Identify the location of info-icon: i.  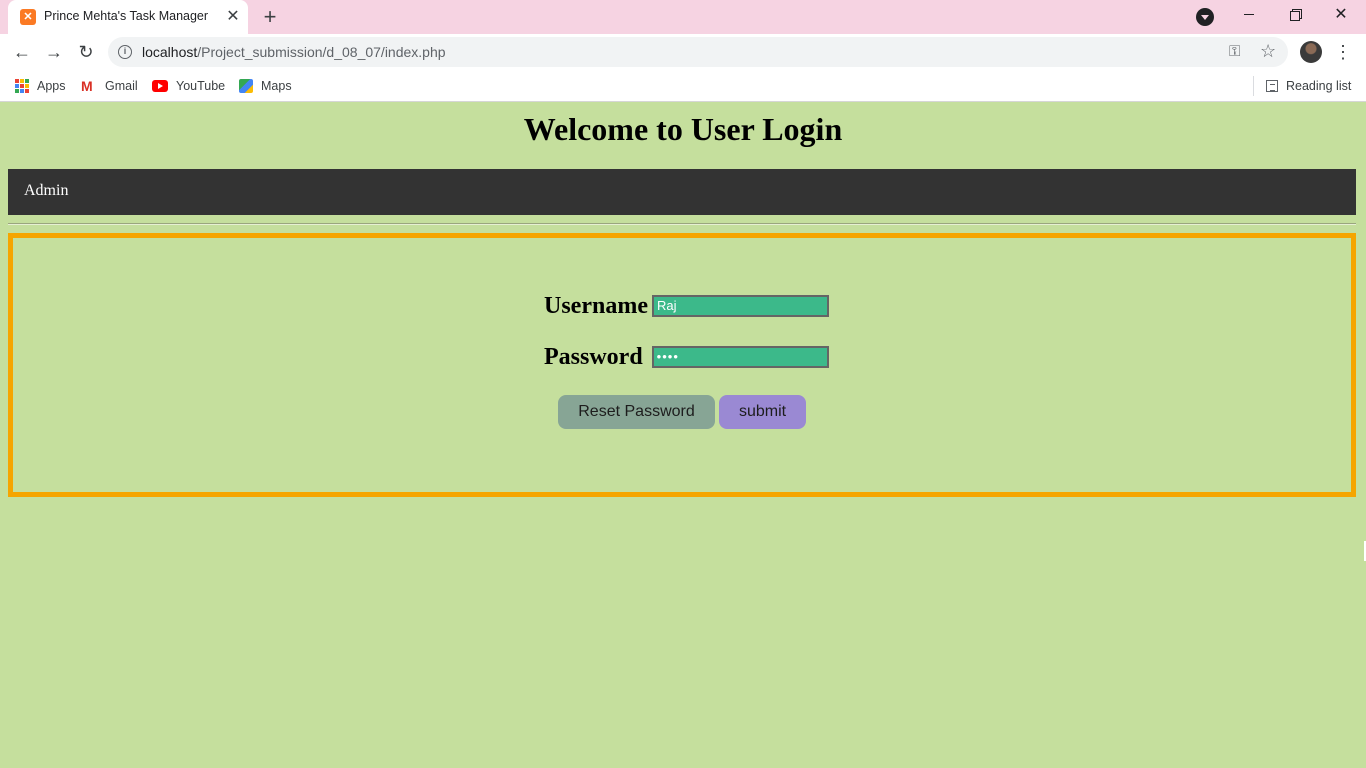
(125, 52).